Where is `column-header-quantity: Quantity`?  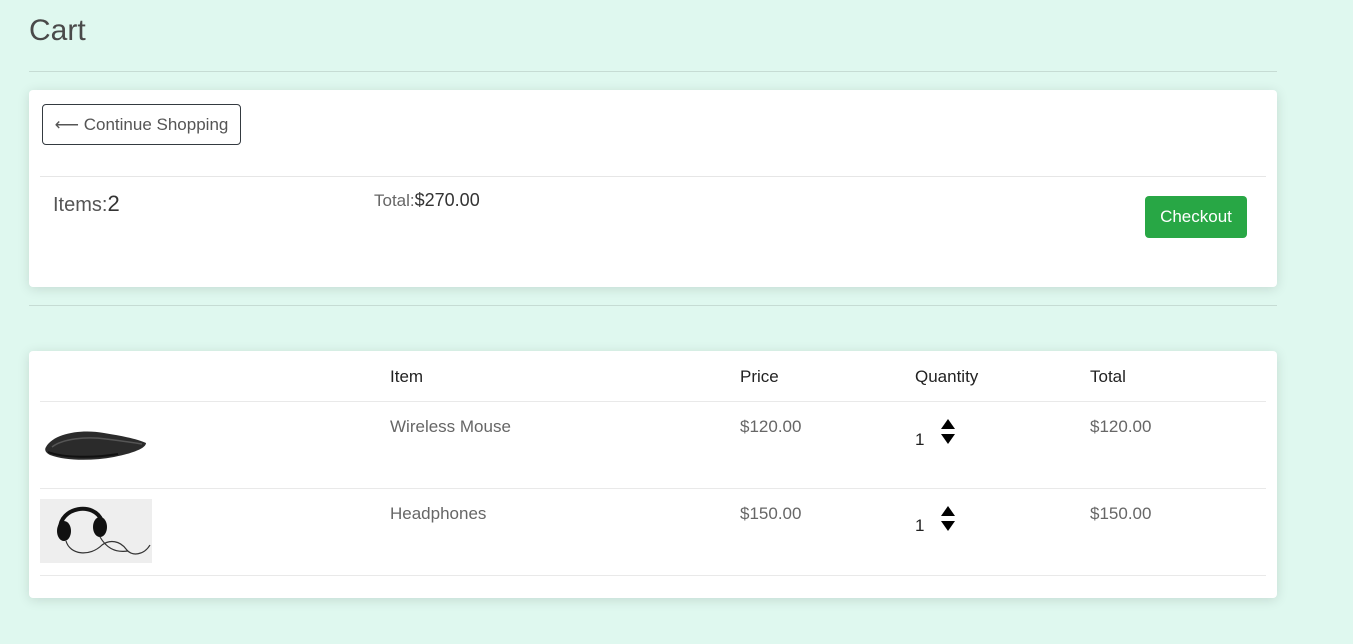 column-header-quantity: Quantity is located at coordinates (947, 376).